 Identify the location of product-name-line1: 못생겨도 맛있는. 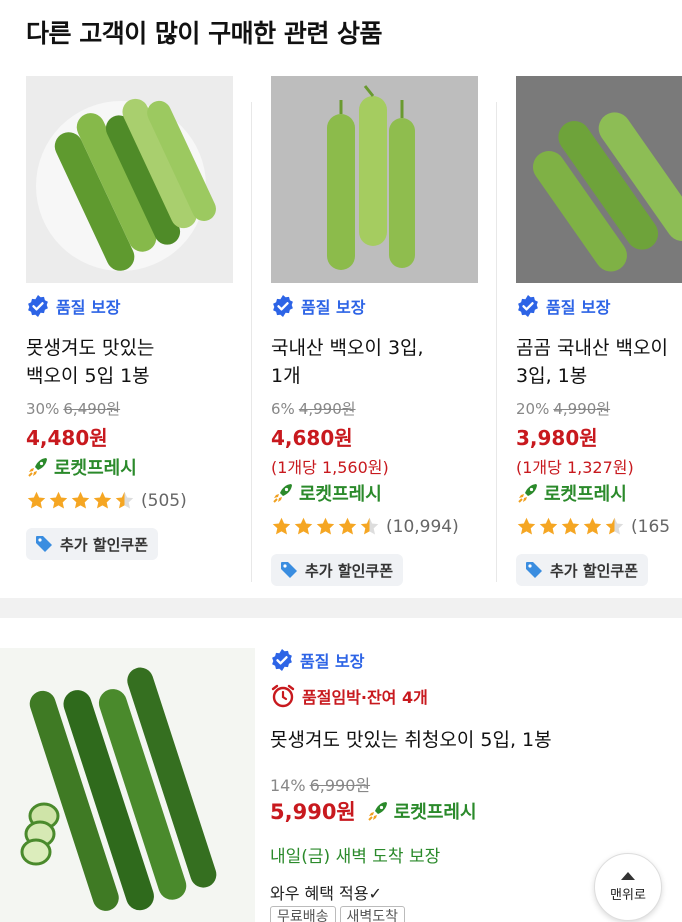
(90, 348).